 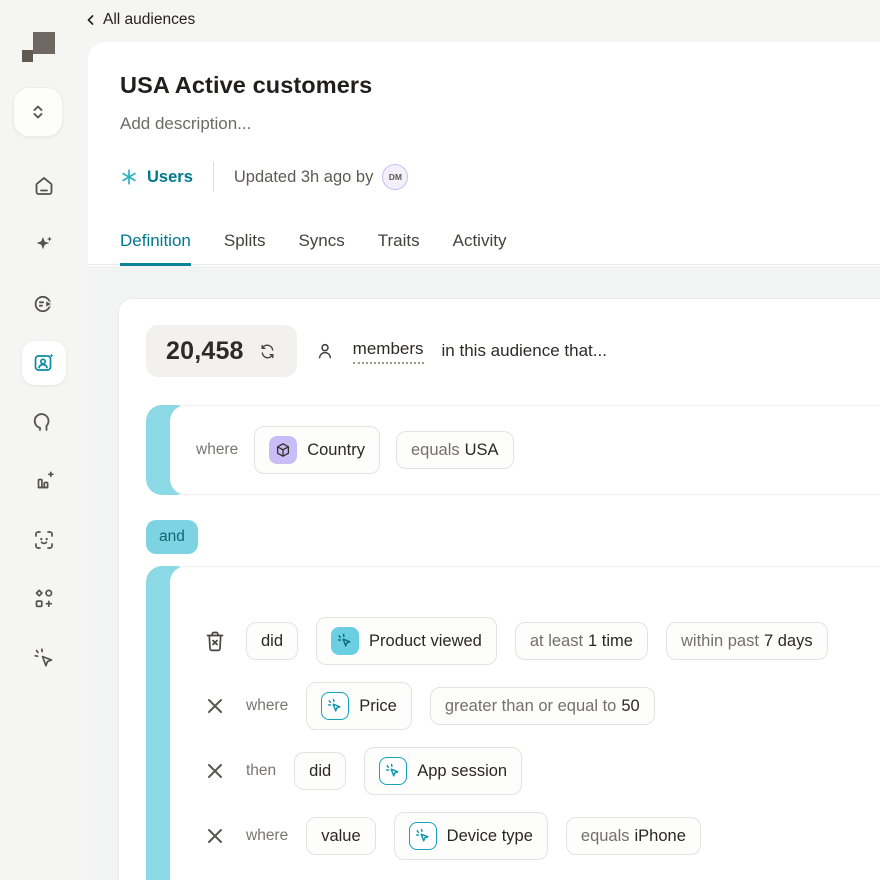 I want to click on sidebar, so click(x=44, y=440).